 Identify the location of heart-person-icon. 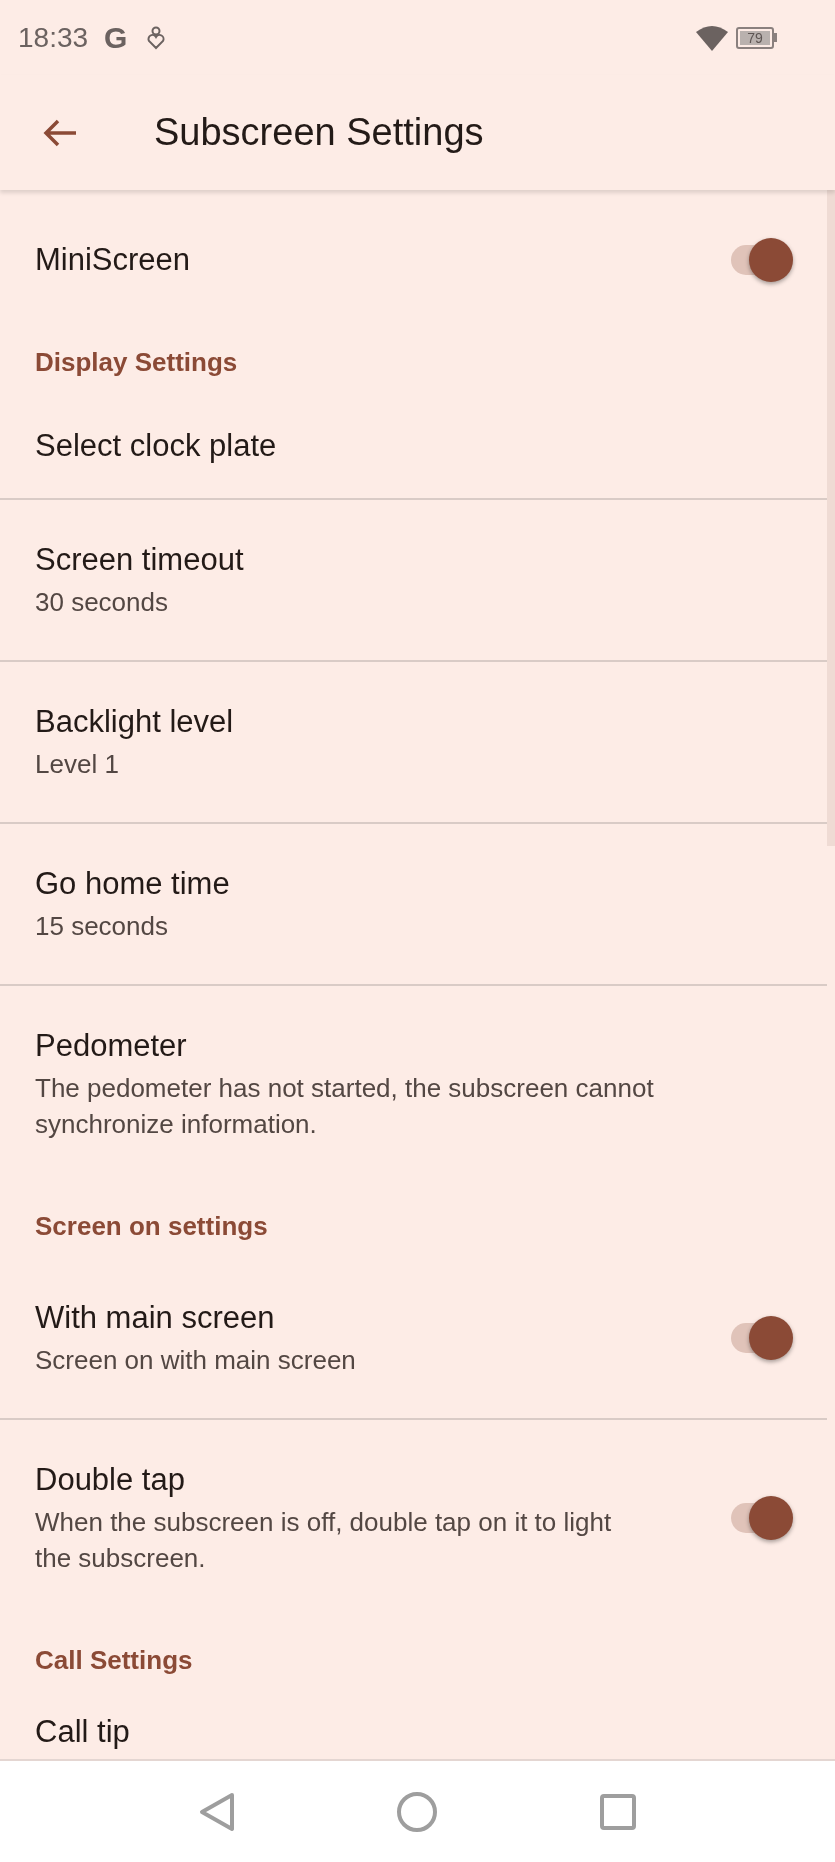
(156, 37).